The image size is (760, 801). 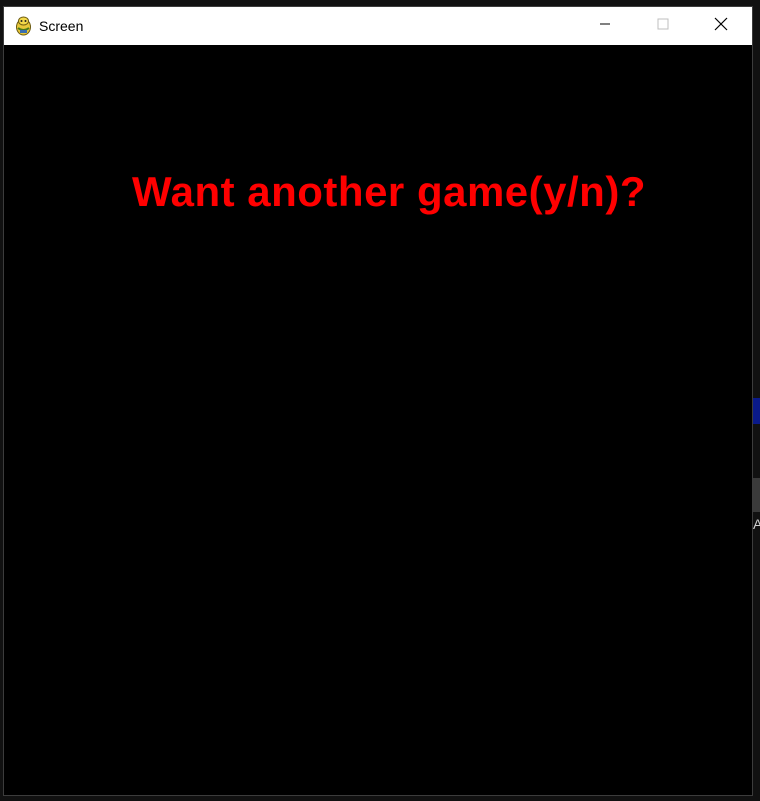 I want to click on background-scrollbar-fragment, so click(x=756, y=495).